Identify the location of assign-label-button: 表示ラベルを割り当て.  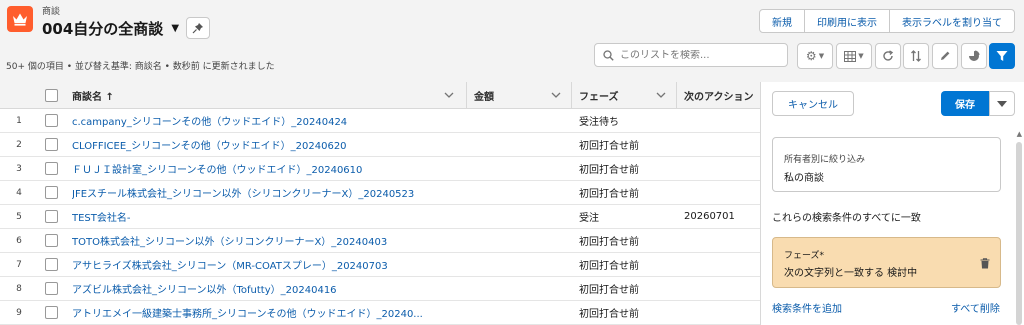
(952, 21).